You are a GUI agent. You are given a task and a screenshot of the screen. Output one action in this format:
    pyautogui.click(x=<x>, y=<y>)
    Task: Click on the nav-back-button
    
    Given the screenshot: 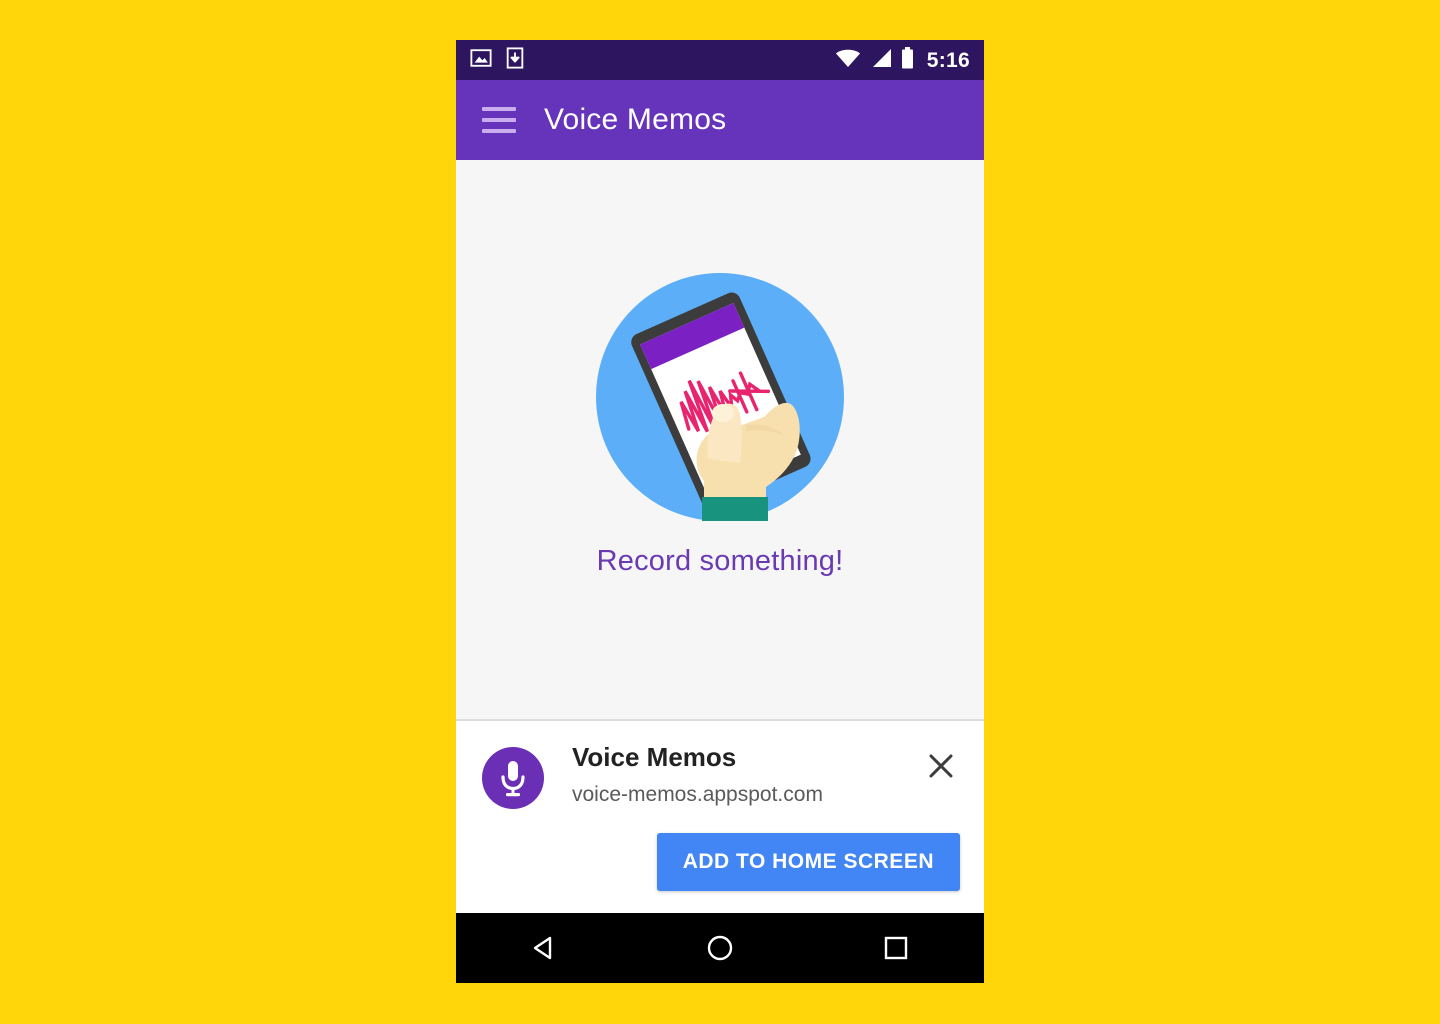 What is the action you would take?
    pyautogui.click(x=544, y=948)
    